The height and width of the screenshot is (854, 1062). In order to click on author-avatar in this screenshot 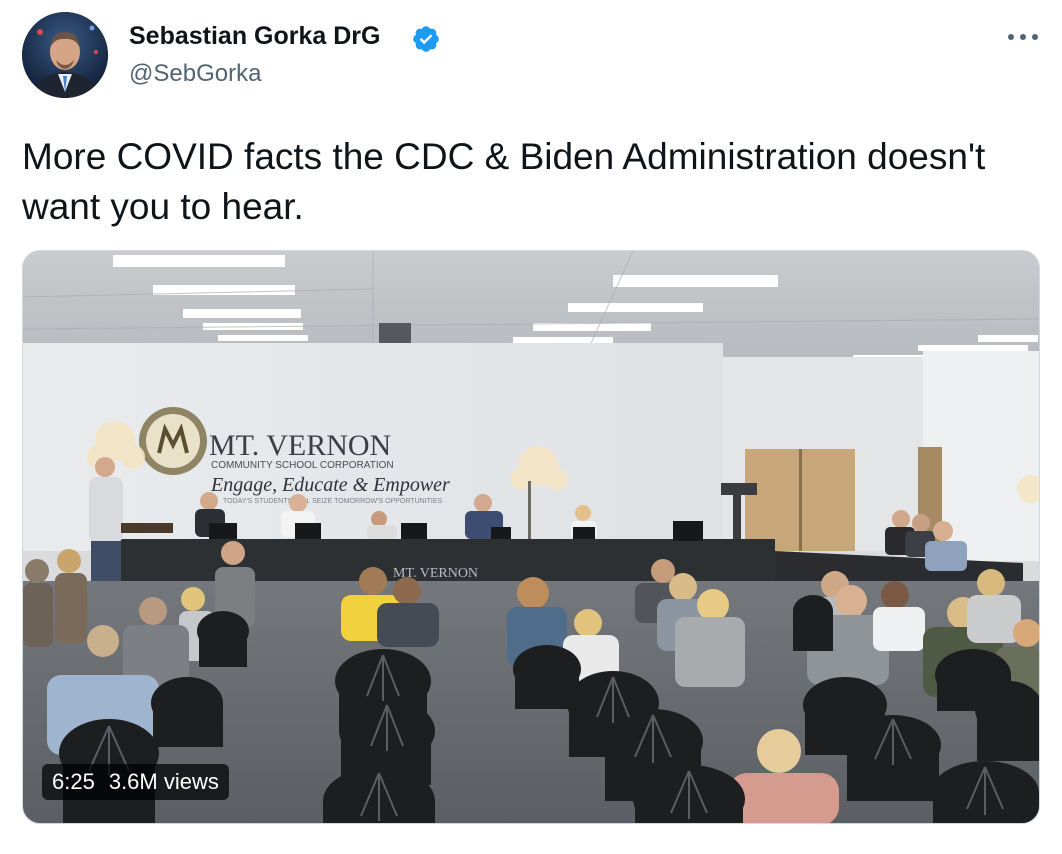, I will do `click(65, 55)`.